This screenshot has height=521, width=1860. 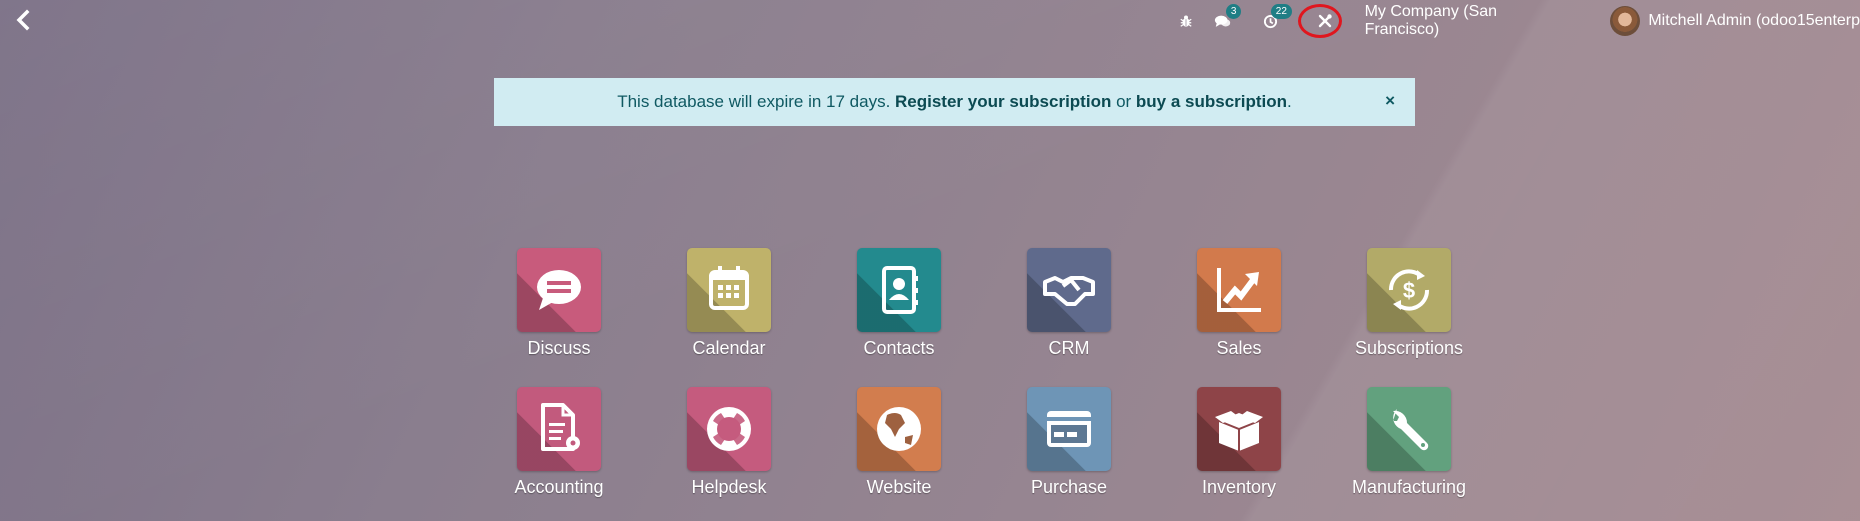 I want to click on app-label: Accounting, so click(x=559, y=487).